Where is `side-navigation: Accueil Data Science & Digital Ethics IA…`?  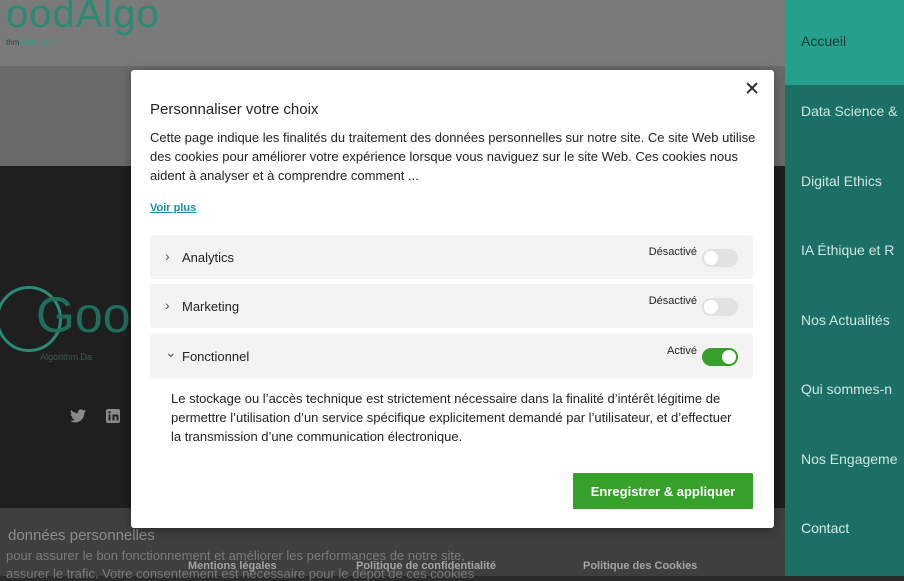
side-navigation: Accueil Data Science & Digital Ethics IA… is located at coordinates (844, 288).